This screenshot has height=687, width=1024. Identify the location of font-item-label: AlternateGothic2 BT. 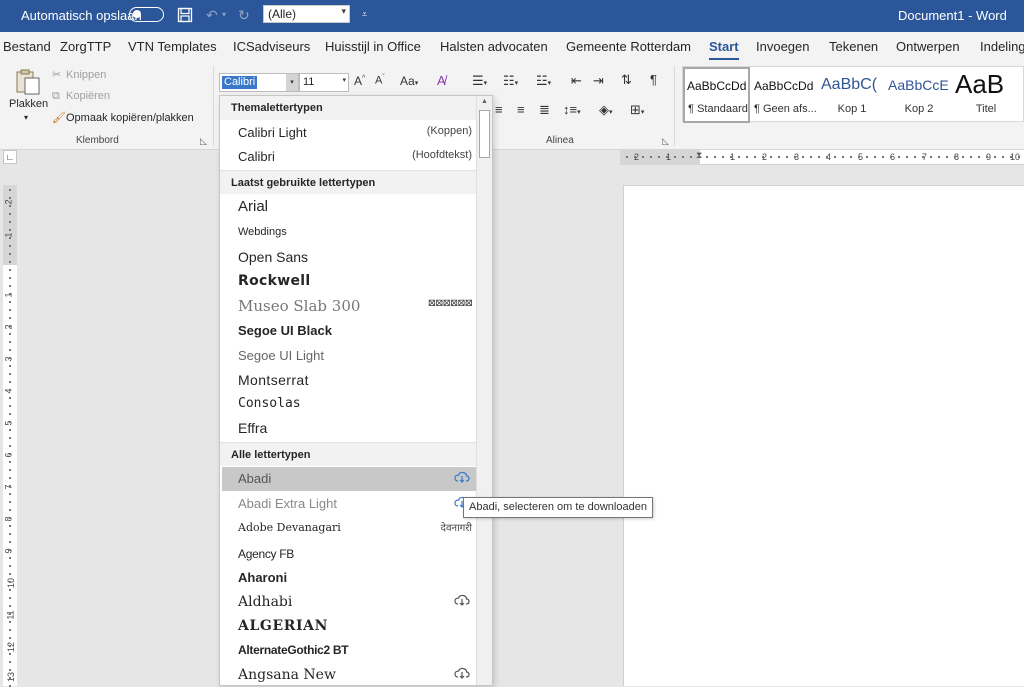
(293, 650).